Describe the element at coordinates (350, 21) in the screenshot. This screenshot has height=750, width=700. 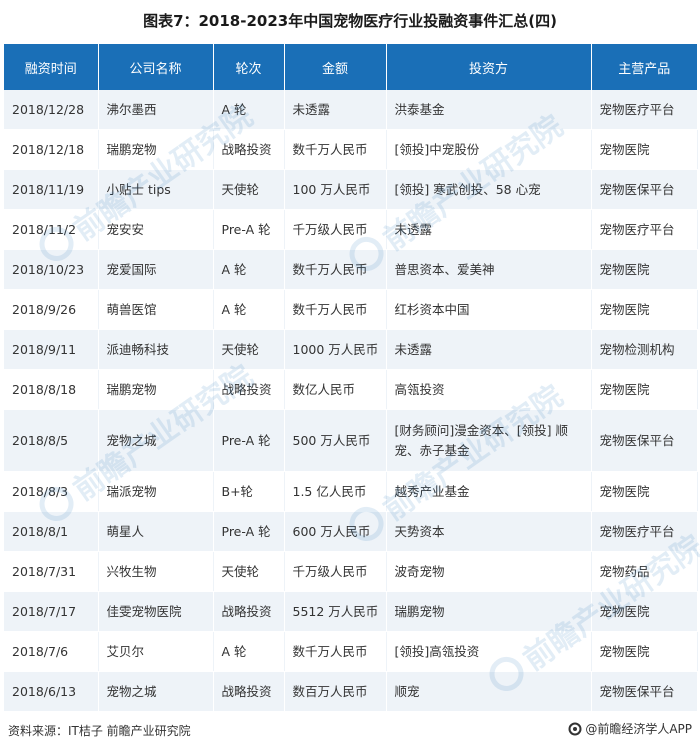
I see `page-title: 图表7：2018-2023年中国宠物医疗行业投融资事件汇总(四)` at that location.